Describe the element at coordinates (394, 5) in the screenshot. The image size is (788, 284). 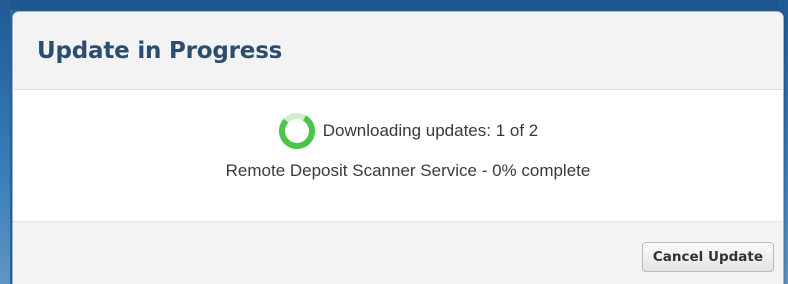
I see `window-backdrop-top` at that location.